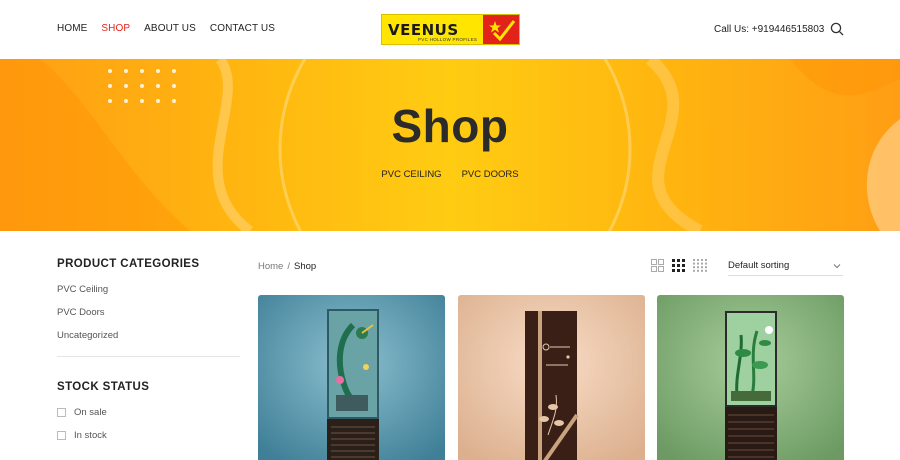  What do you see at coordinates (72, 28) in the screenshot?
I see `nav-home: HOME` at bounding box center [72, 28].